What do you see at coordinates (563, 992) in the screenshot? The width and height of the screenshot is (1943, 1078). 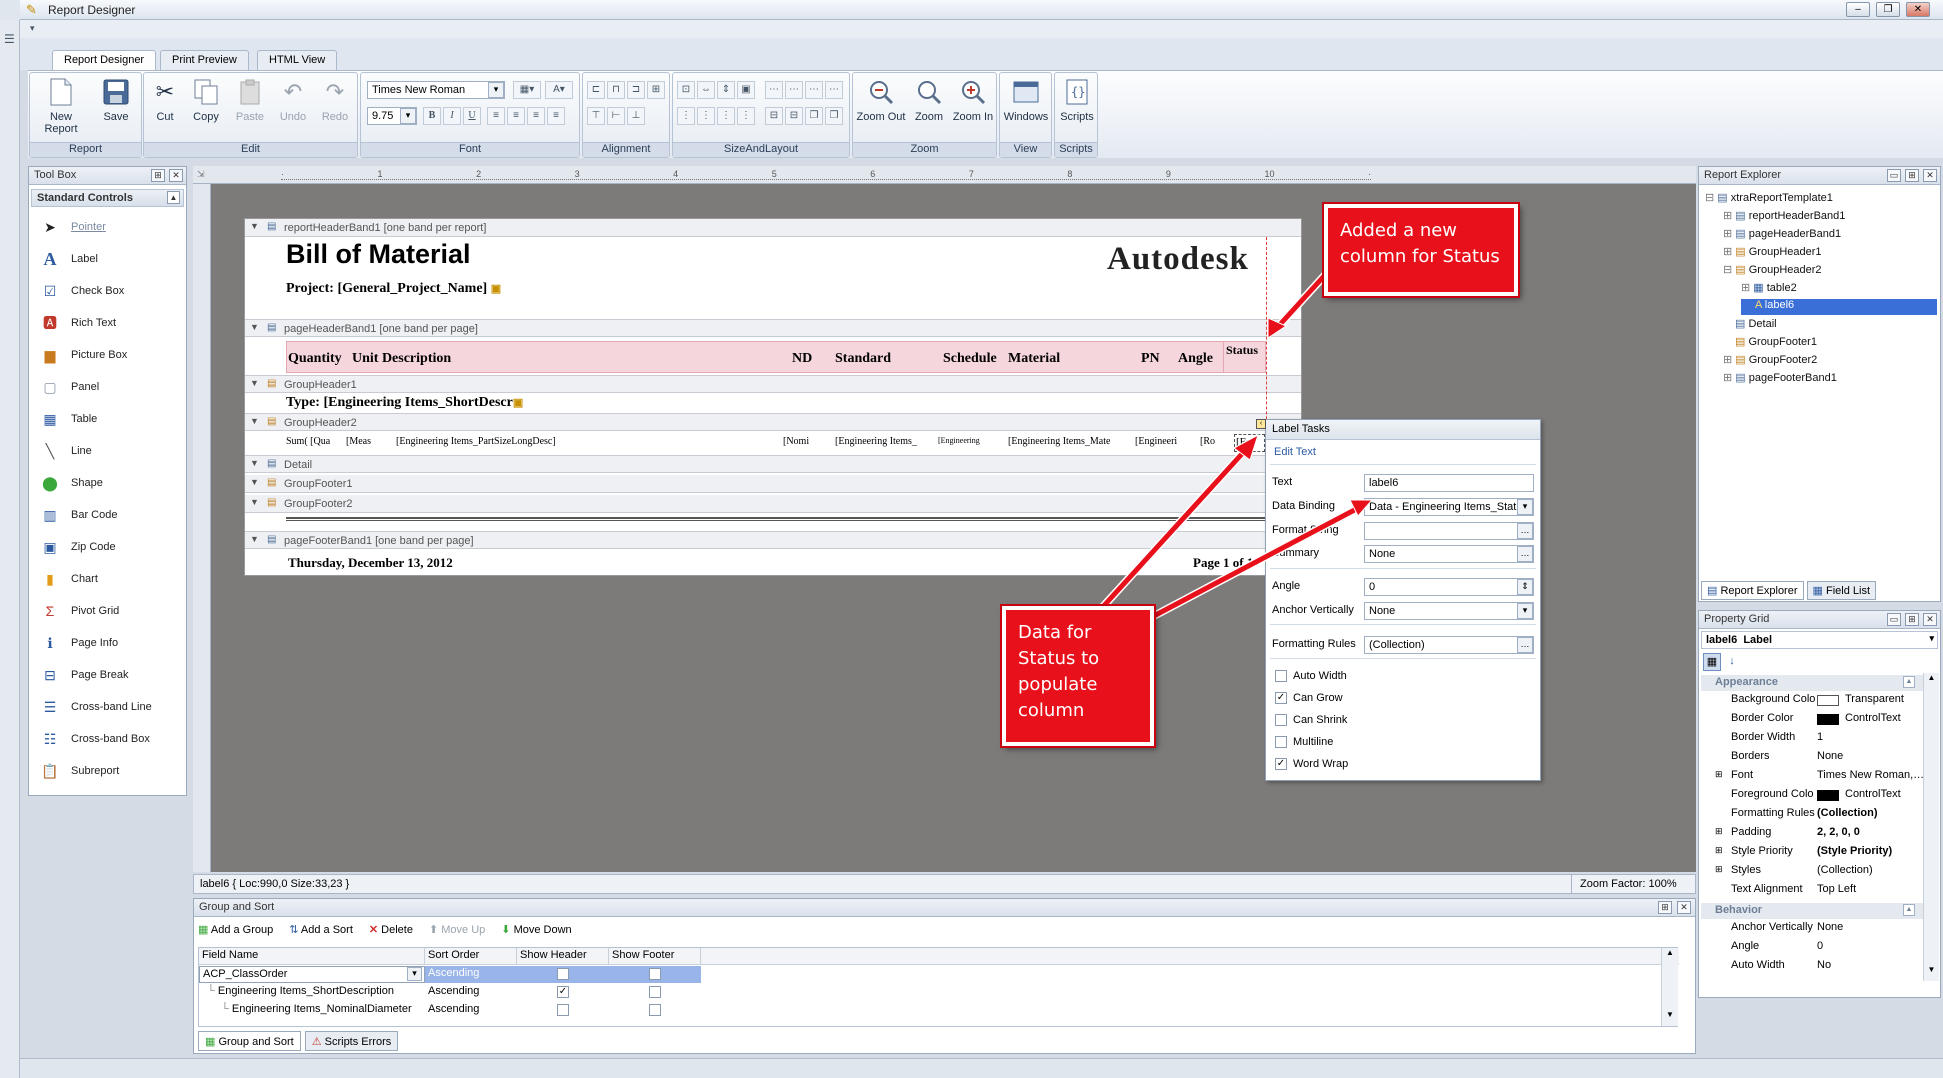 I see `row2-show-header-checkbox: ✓` at bounding box center [563, 992].